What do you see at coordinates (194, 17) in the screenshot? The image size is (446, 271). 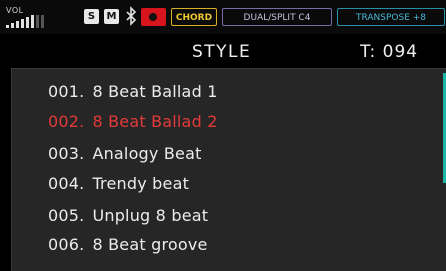 I see `chord-button: CHORD` at bounding box center [194, 17].